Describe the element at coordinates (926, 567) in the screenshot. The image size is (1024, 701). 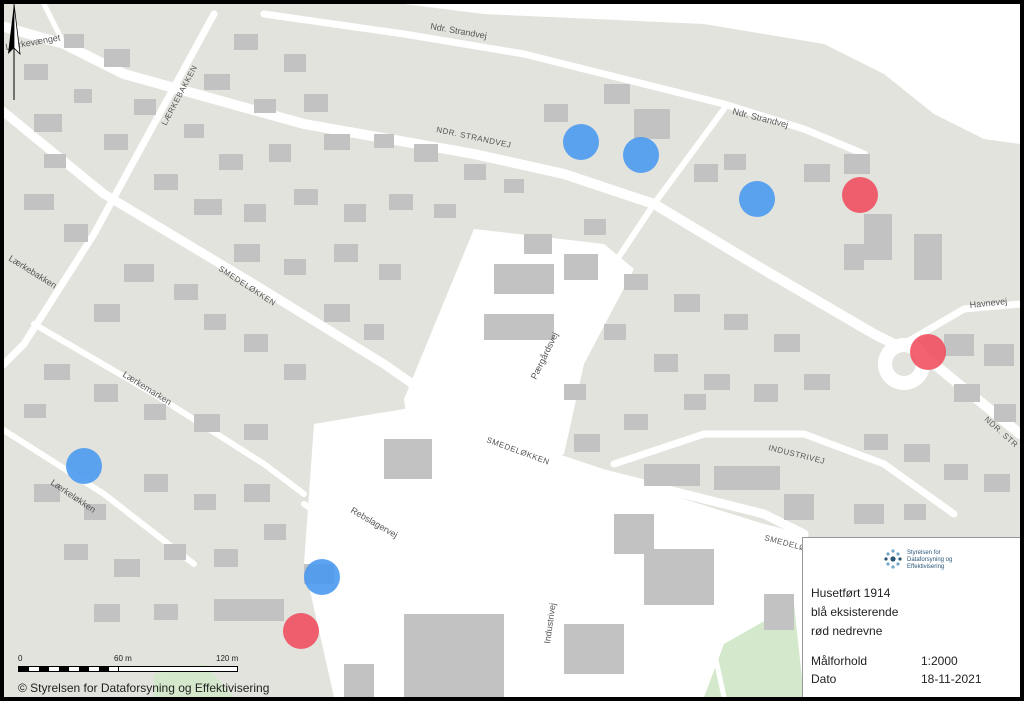
I see `logo-line-3: Effektivisering` at that location.